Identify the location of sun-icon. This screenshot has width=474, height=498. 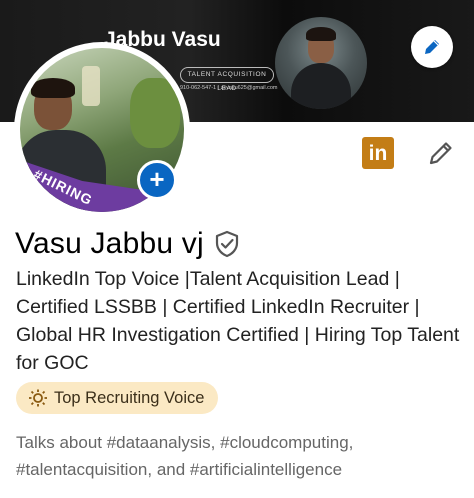
(38, 398).